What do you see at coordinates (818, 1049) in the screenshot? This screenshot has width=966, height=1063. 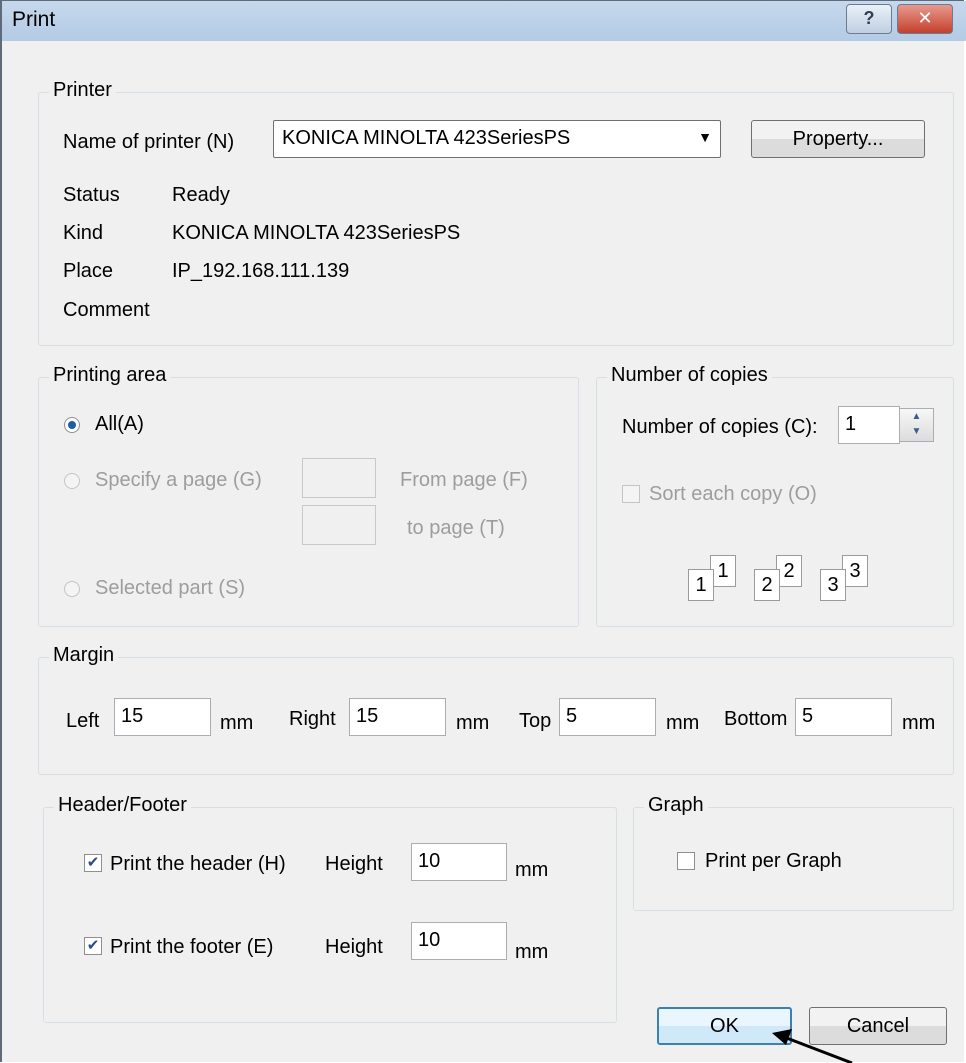 I see `annotation-arrow-line` at bounding box center [818, 1049].